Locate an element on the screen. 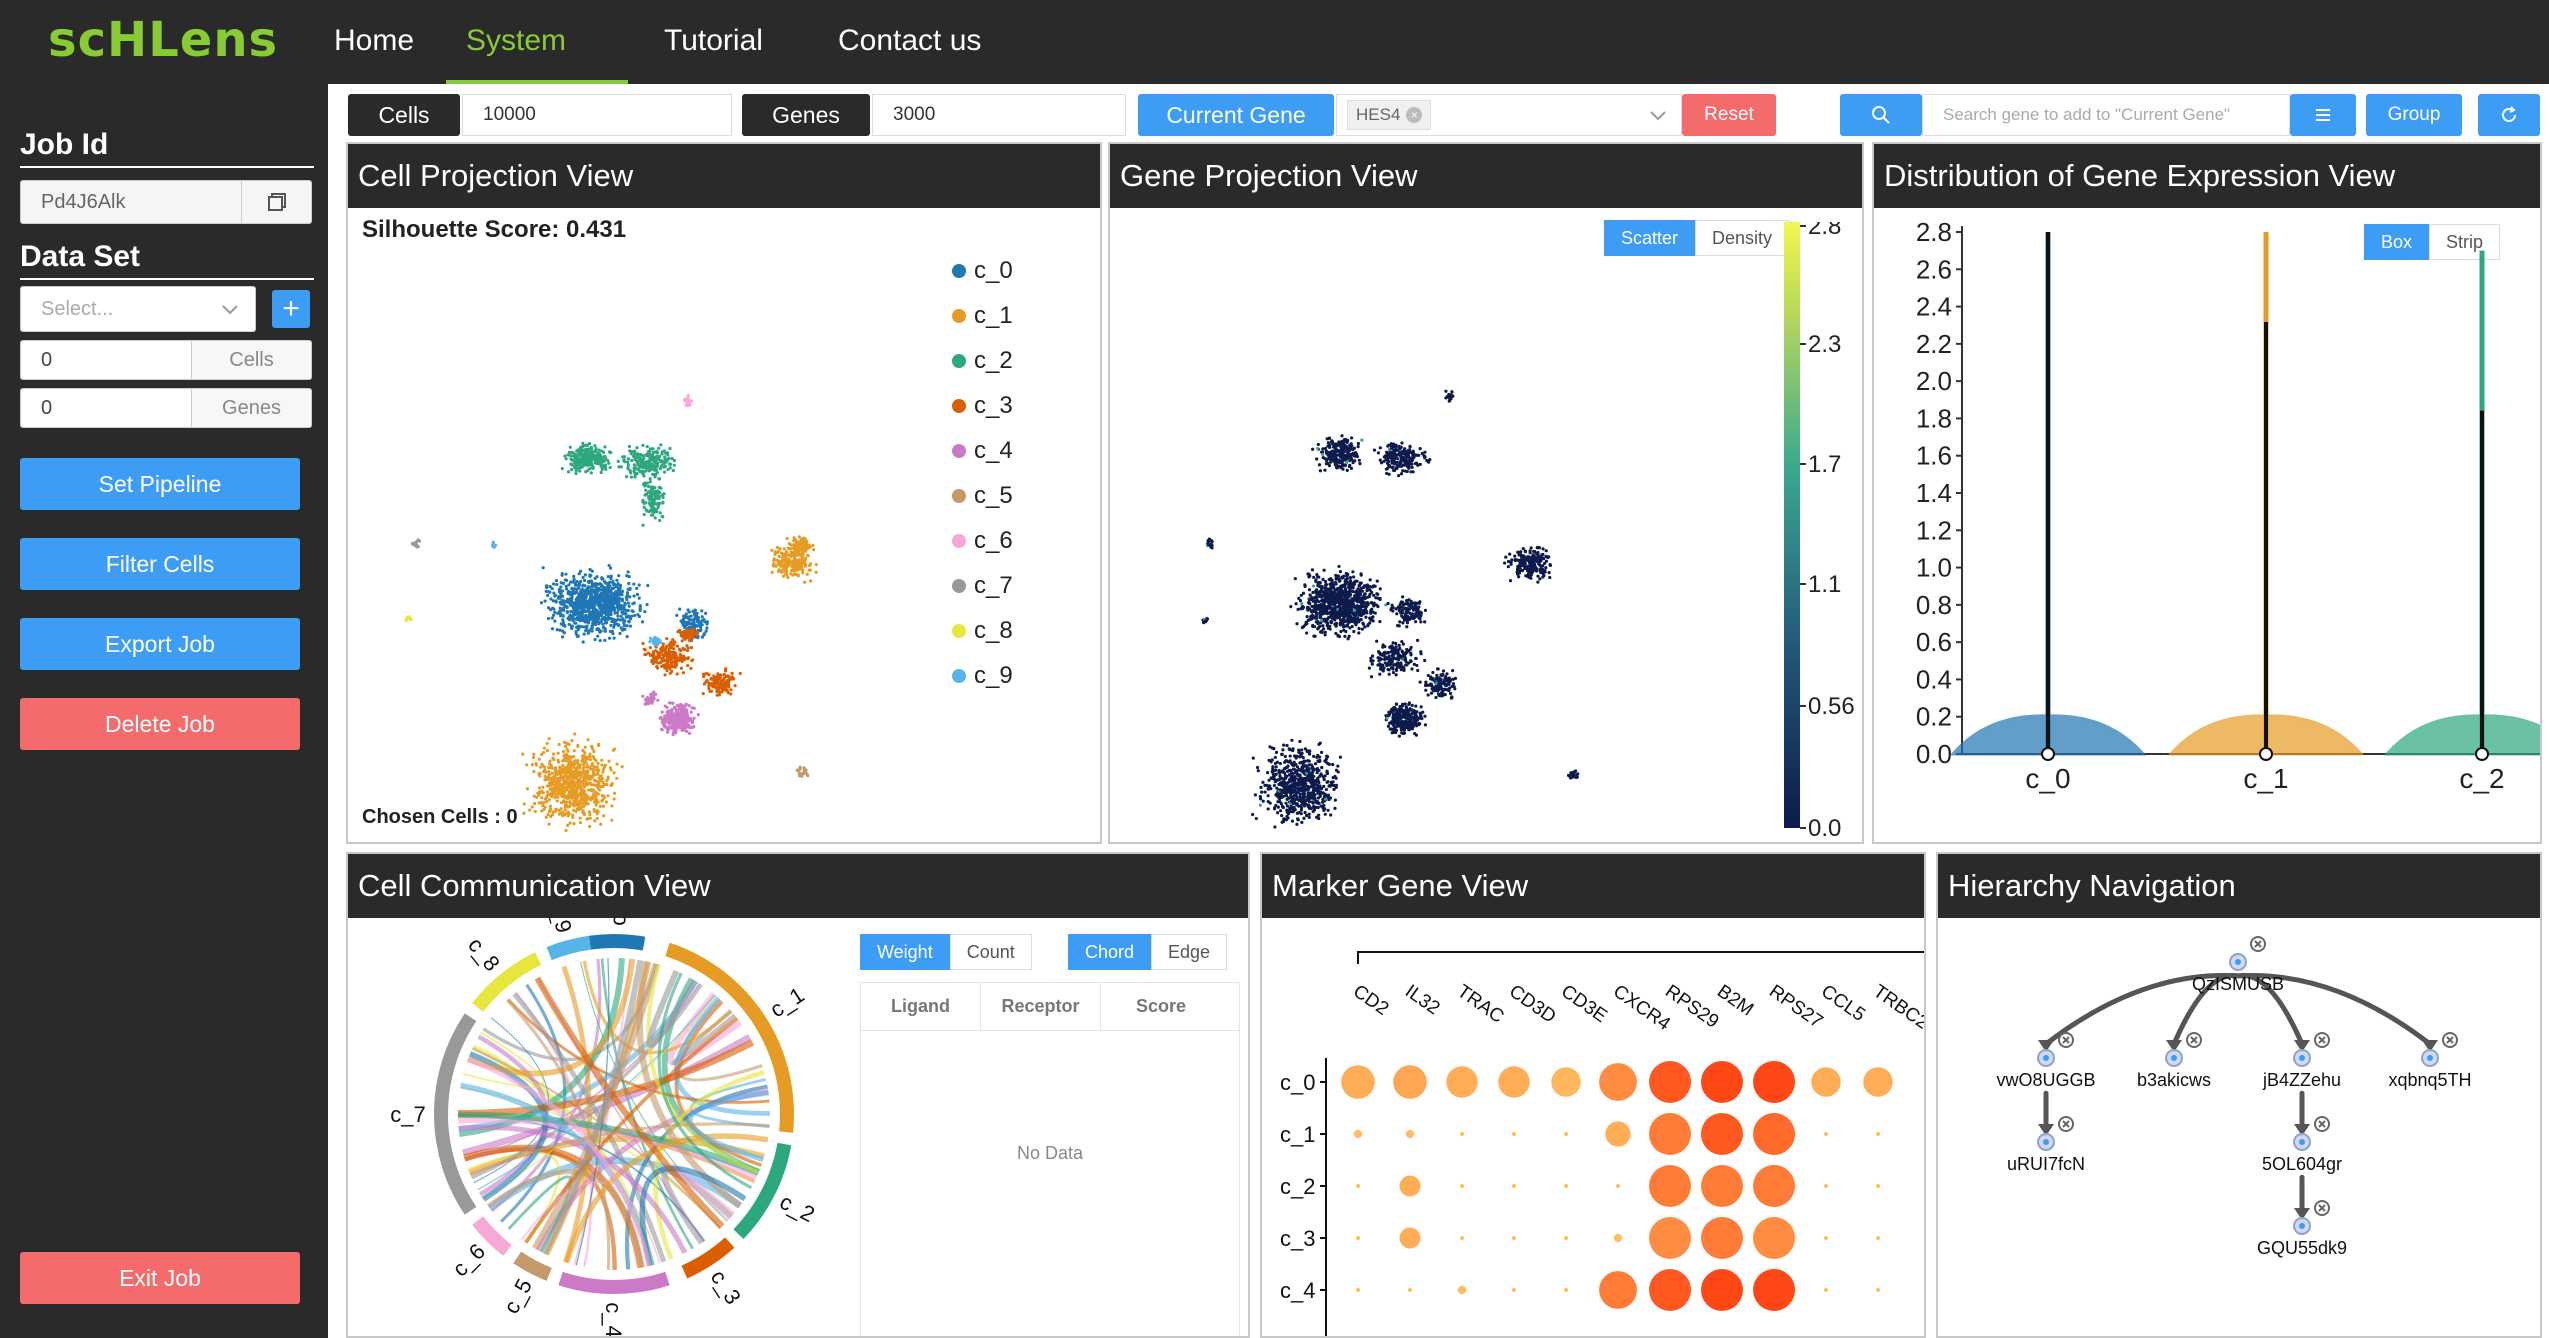 This screenshot has height=1338, width=2549. legend-item: c_7 is located at coordinates (982, 585).